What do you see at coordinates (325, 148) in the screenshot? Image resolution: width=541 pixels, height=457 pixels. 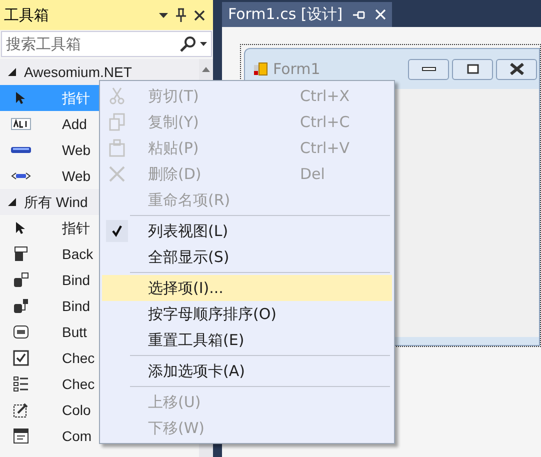 I see `shortcut-label: Ctrl+V` at bounding box center [325, 148].